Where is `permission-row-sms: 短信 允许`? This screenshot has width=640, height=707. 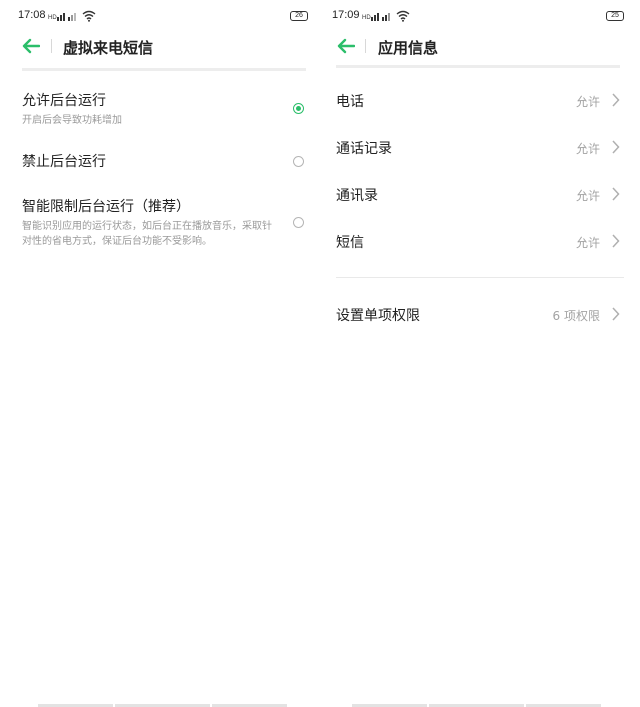
permission-row-sms: 短信 允许 is located at coordinates (480, 241).